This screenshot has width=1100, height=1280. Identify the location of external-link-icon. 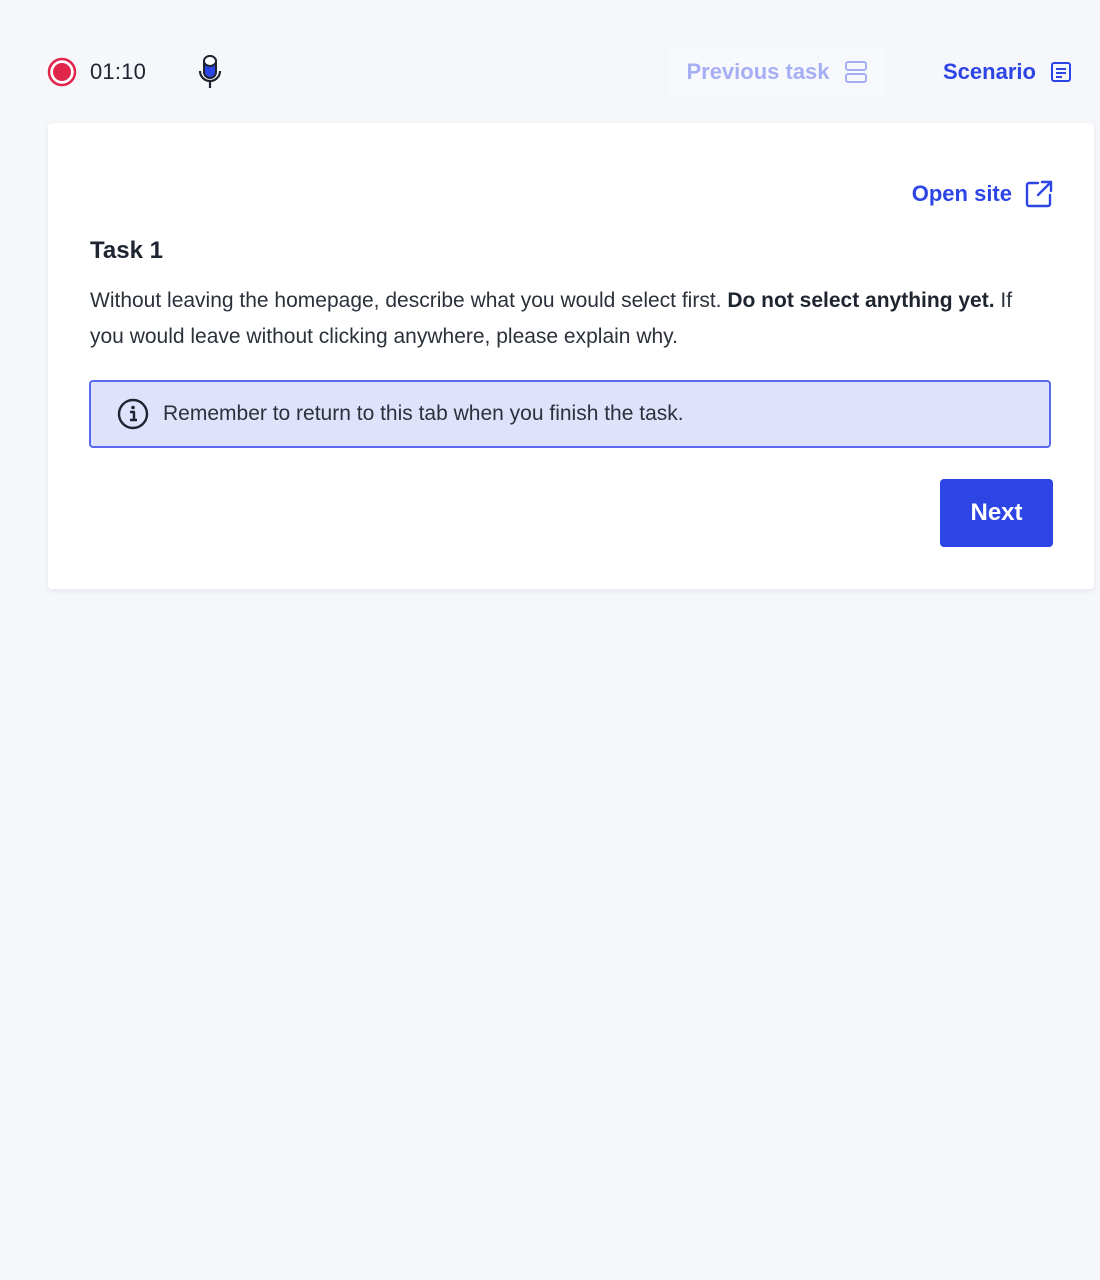
(1039, 194).